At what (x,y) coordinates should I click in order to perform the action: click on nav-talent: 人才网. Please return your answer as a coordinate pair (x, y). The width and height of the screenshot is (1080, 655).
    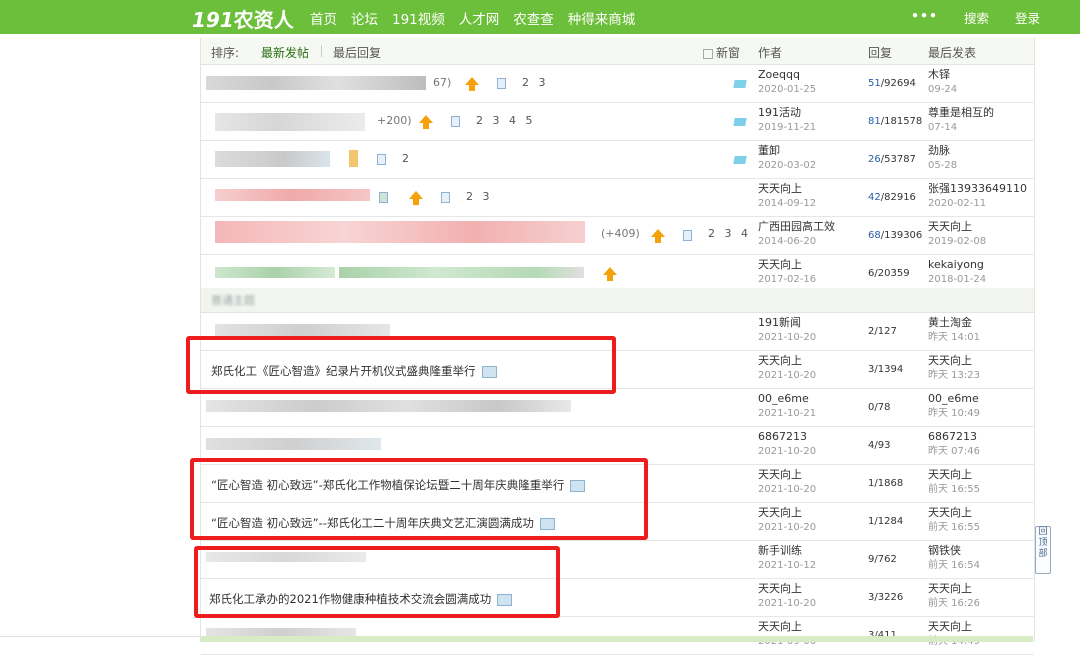
    Looking at the image, I should click on (479, 18).